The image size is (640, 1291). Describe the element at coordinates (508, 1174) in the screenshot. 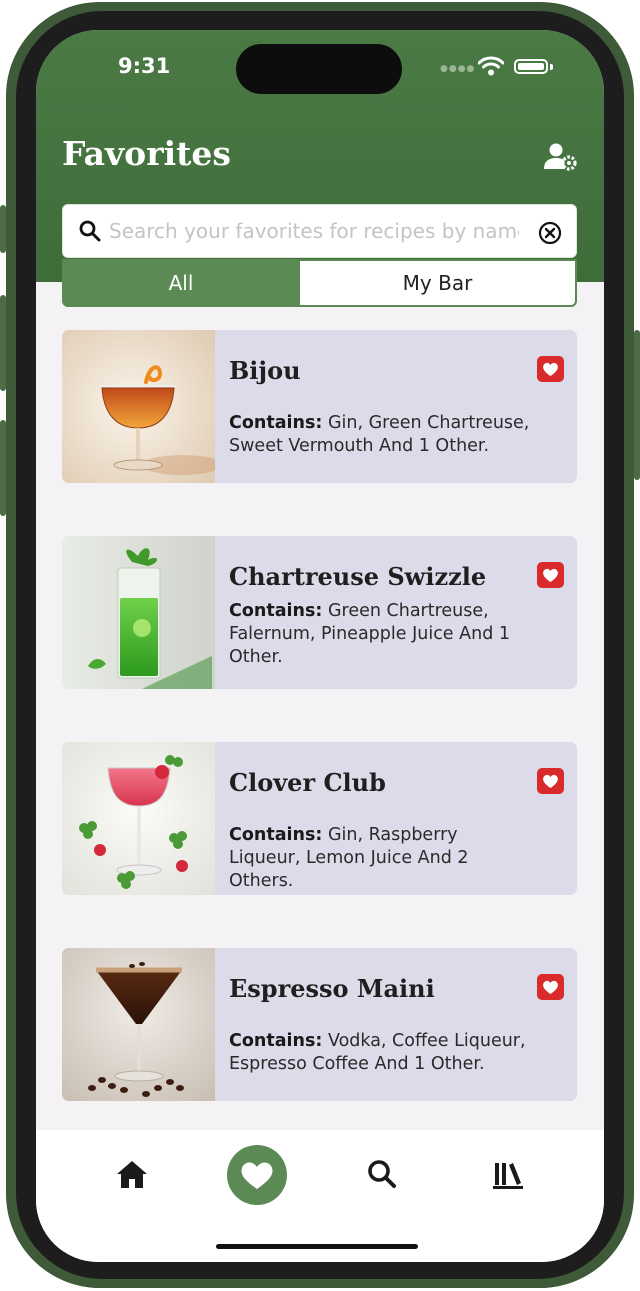

I see `library-icon` at that location.